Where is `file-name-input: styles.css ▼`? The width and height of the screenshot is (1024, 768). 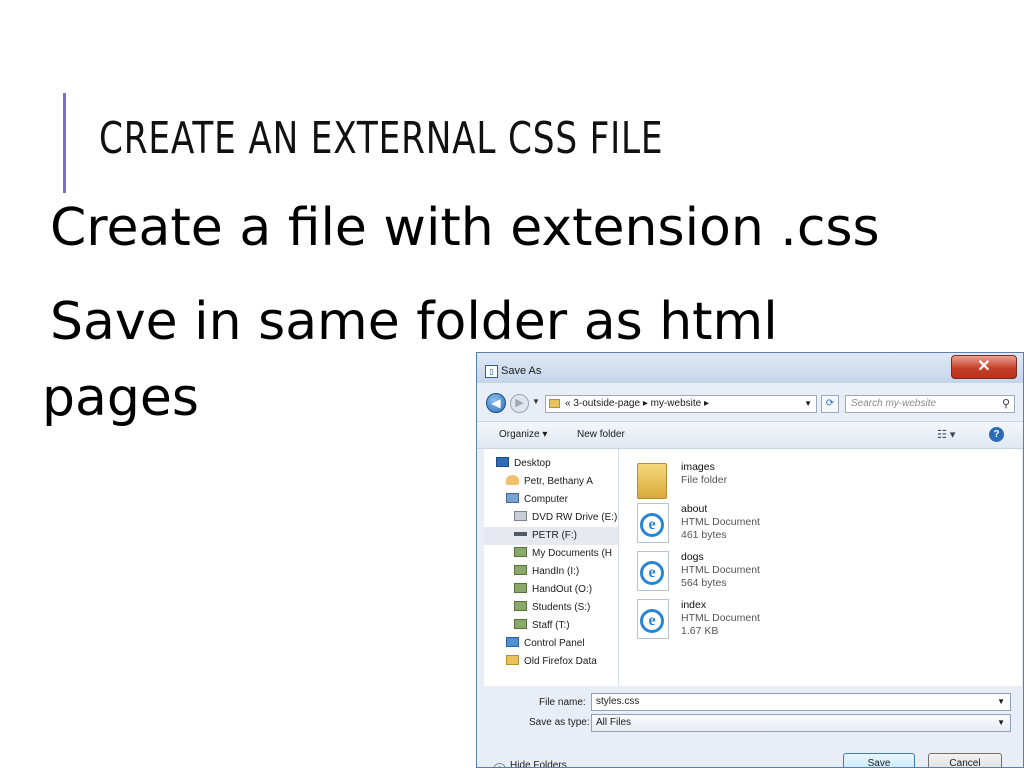 file-name-input: styles.css ▼ is located at coordinates (801, 702).